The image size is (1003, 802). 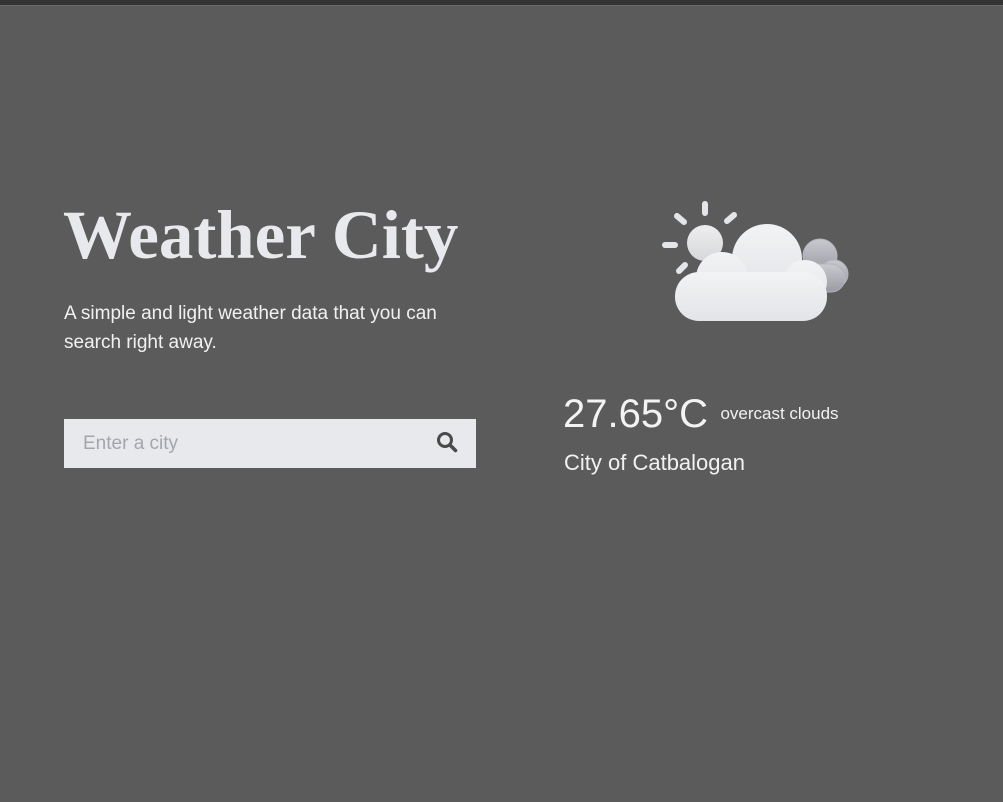 I want to click on partly-cloudy-icon, so click(x=755, y=261).